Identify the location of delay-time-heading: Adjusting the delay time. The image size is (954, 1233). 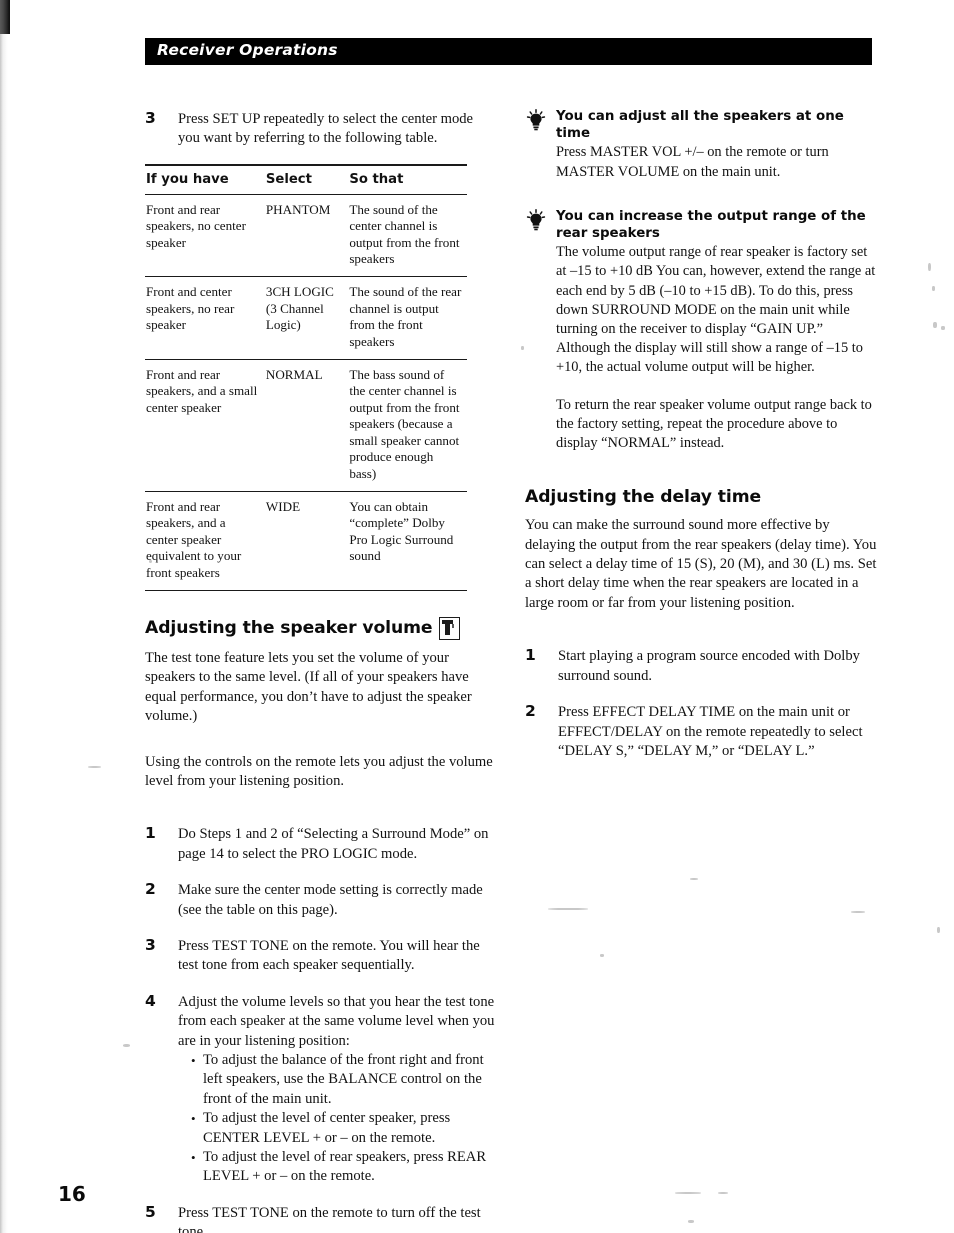
(701, 497).